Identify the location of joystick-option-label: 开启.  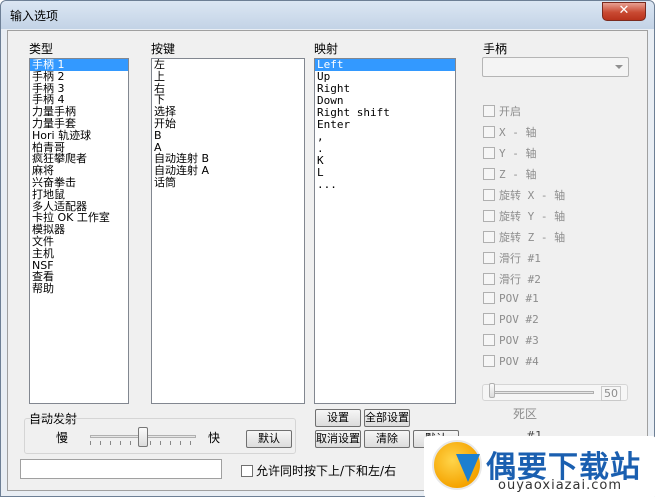
(510, 111).